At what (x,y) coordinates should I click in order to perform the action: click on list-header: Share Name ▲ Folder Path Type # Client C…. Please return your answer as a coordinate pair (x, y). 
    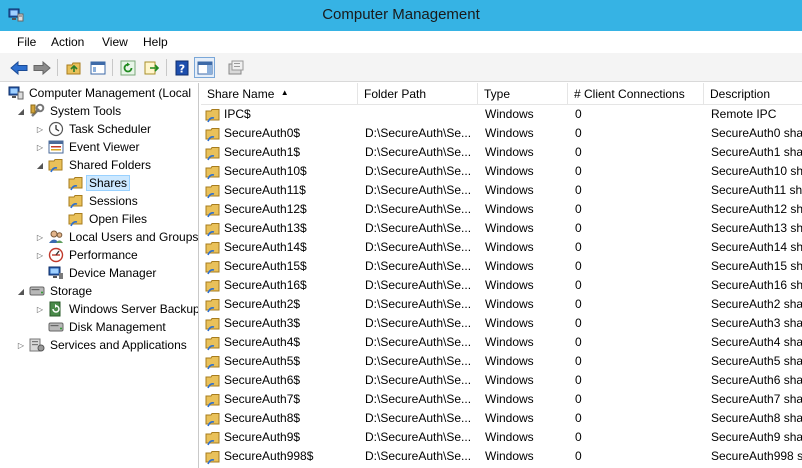
    Looking at the image, I should click on (501, 94).